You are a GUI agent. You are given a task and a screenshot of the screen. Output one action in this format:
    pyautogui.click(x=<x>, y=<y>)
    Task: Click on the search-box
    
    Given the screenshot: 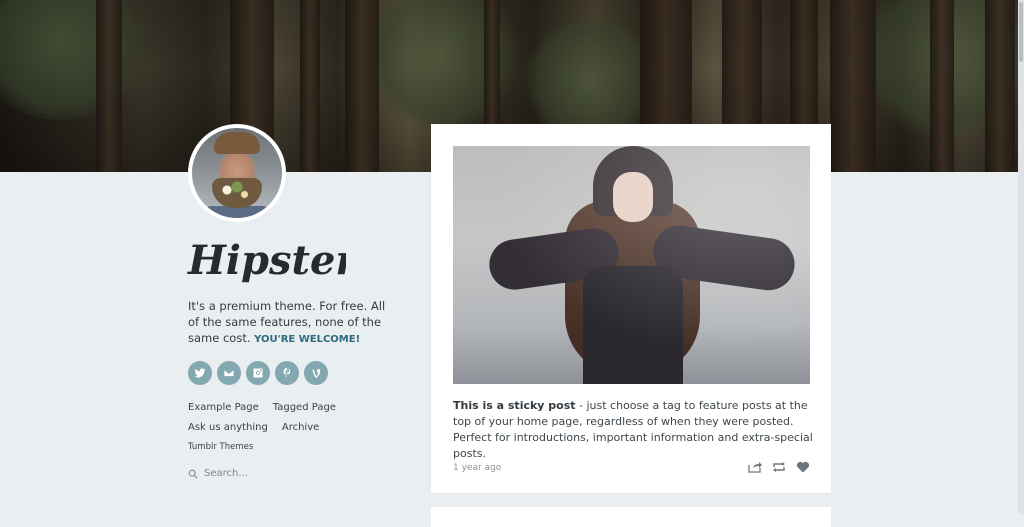 What is the action you would take?
    pyautogui.click(x=256, y=473)
    